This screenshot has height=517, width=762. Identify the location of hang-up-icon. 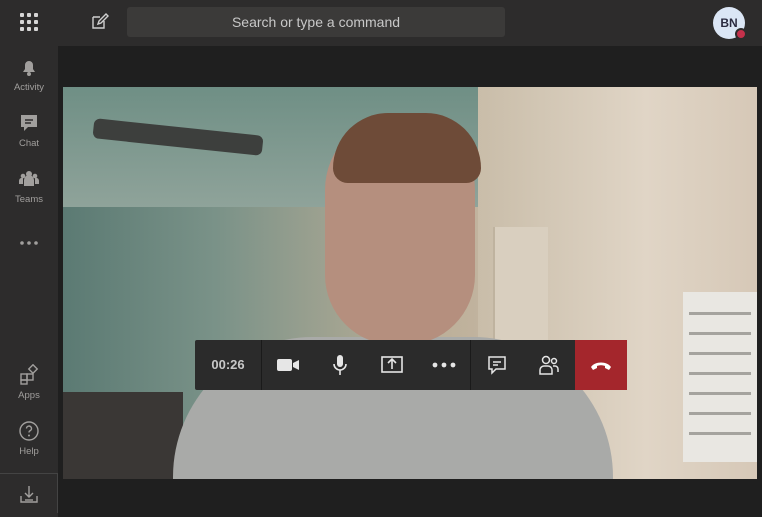
(601, 366).